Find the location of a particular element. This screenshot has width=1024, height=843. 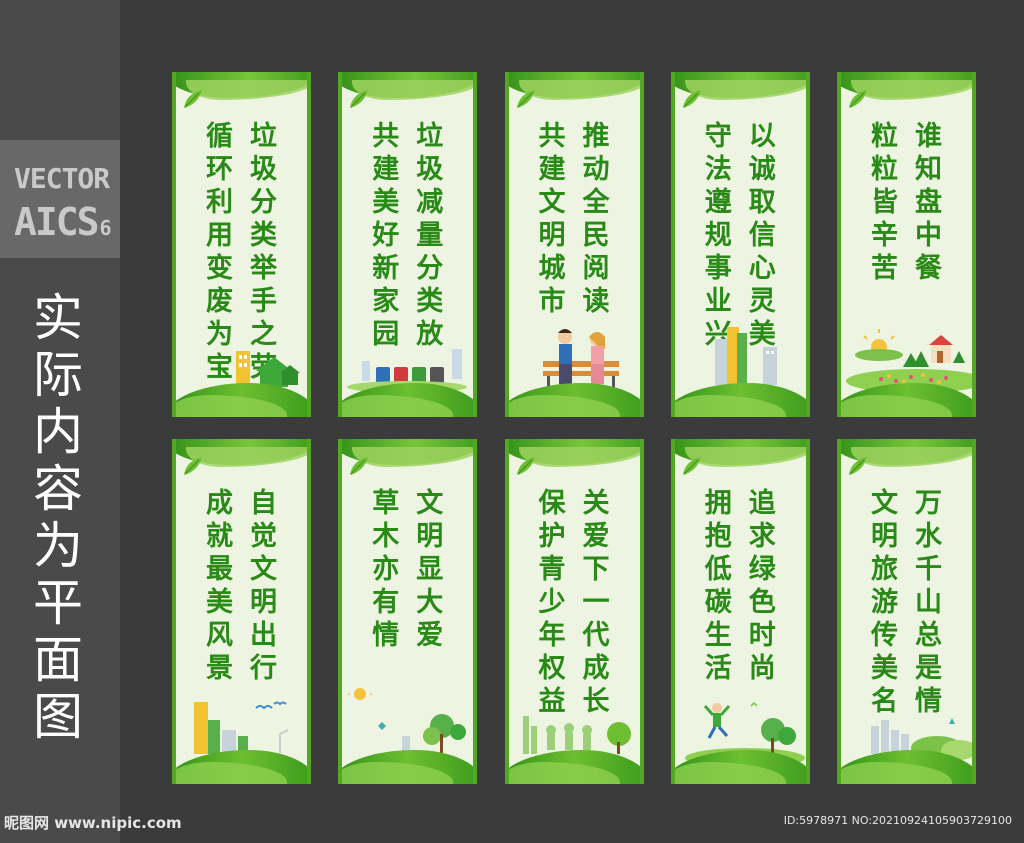

image-id-watermark: ID:5978971 NO:20210924105903729100 is located at coordinates (897, 820).